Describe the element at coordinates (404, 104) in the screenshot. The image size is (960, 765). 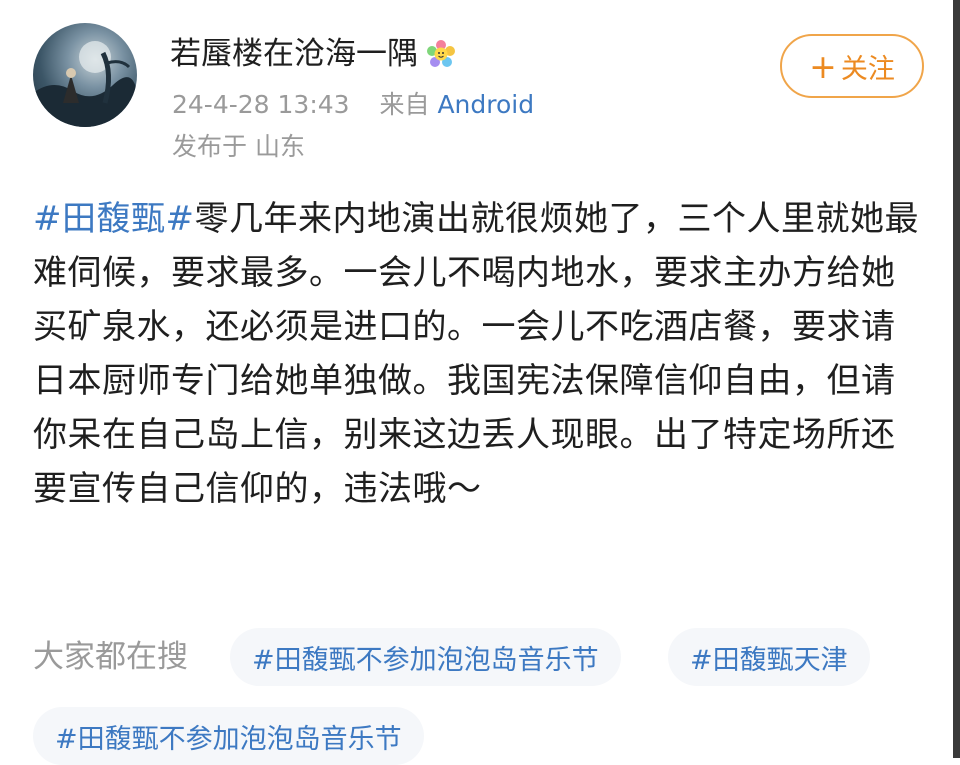
I see `source-prefix: 来自` at that location.